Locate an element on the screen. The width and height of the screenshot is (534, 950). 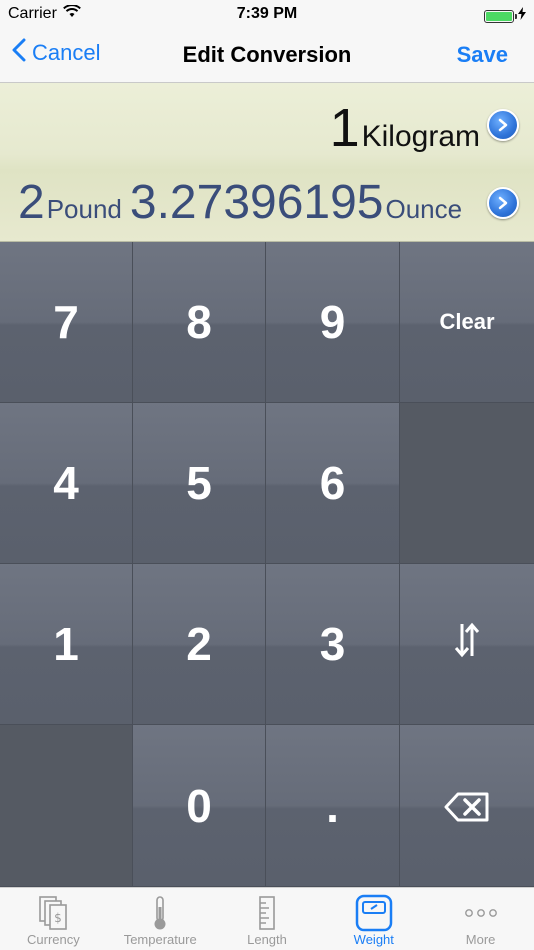
tab-more-label: More is located at coordinates (480, 939).